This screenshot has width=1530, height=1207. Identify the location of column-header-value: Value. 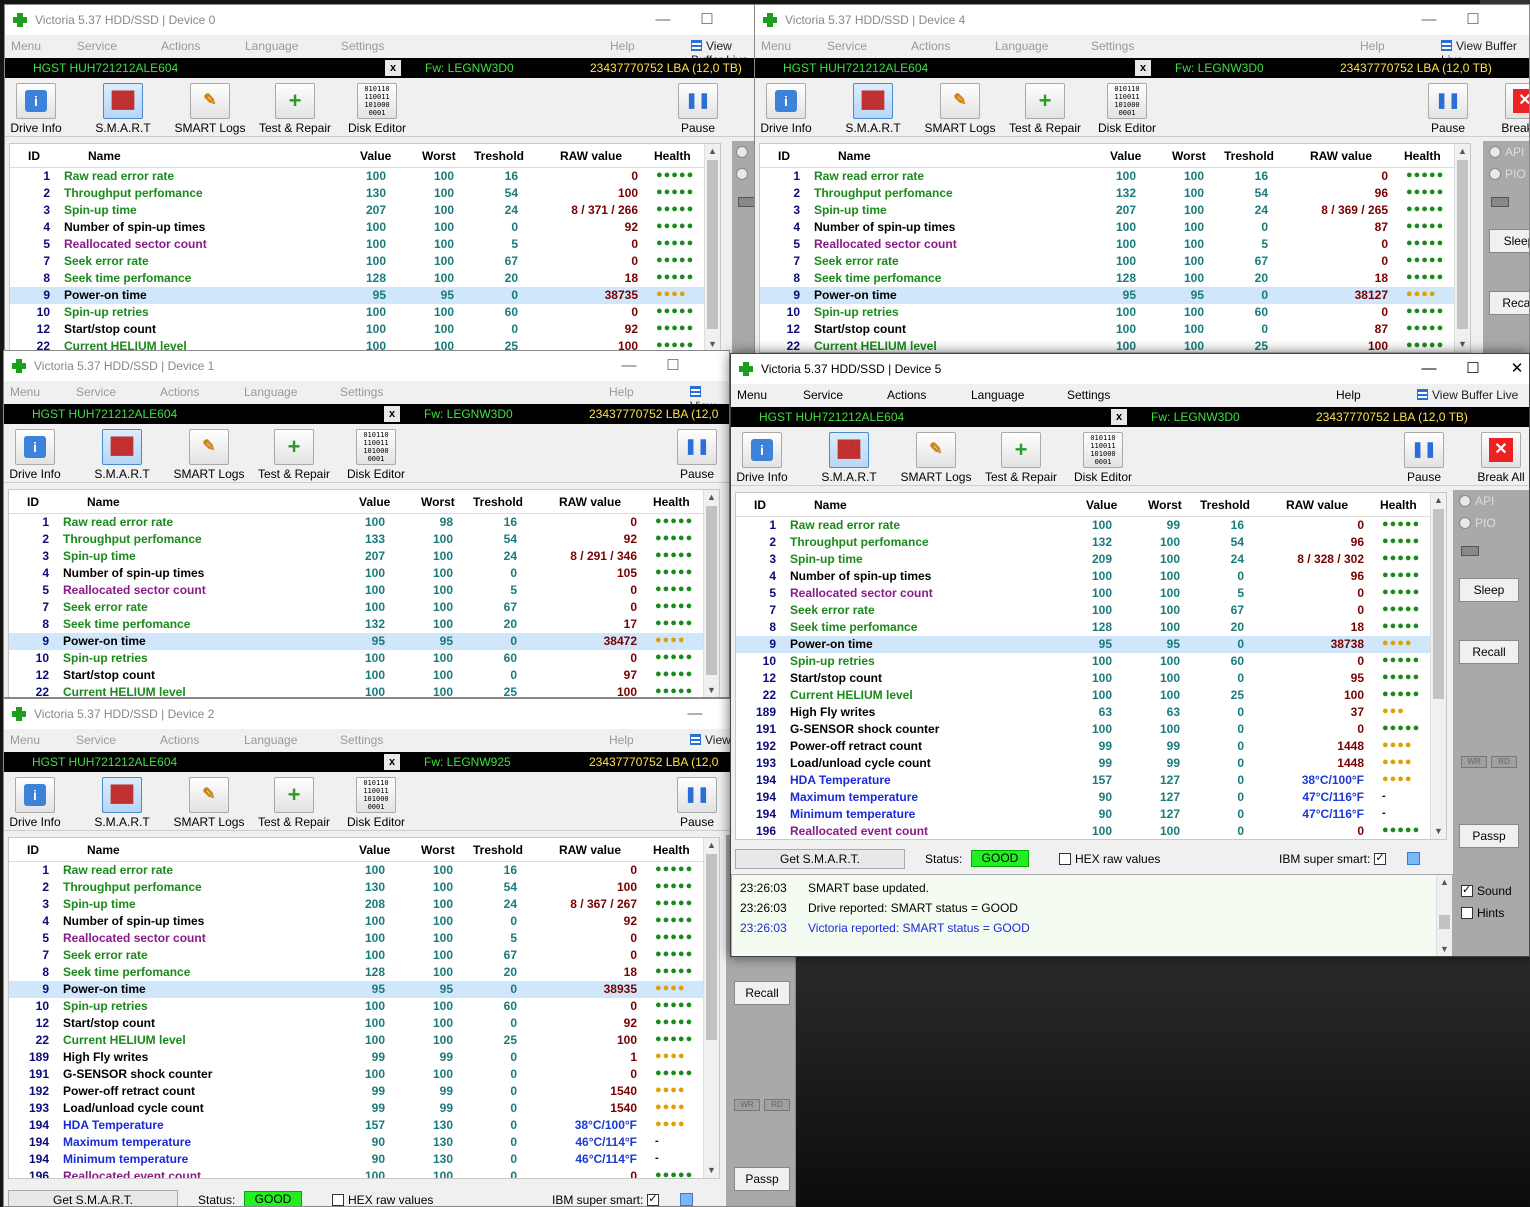
(375, 156).